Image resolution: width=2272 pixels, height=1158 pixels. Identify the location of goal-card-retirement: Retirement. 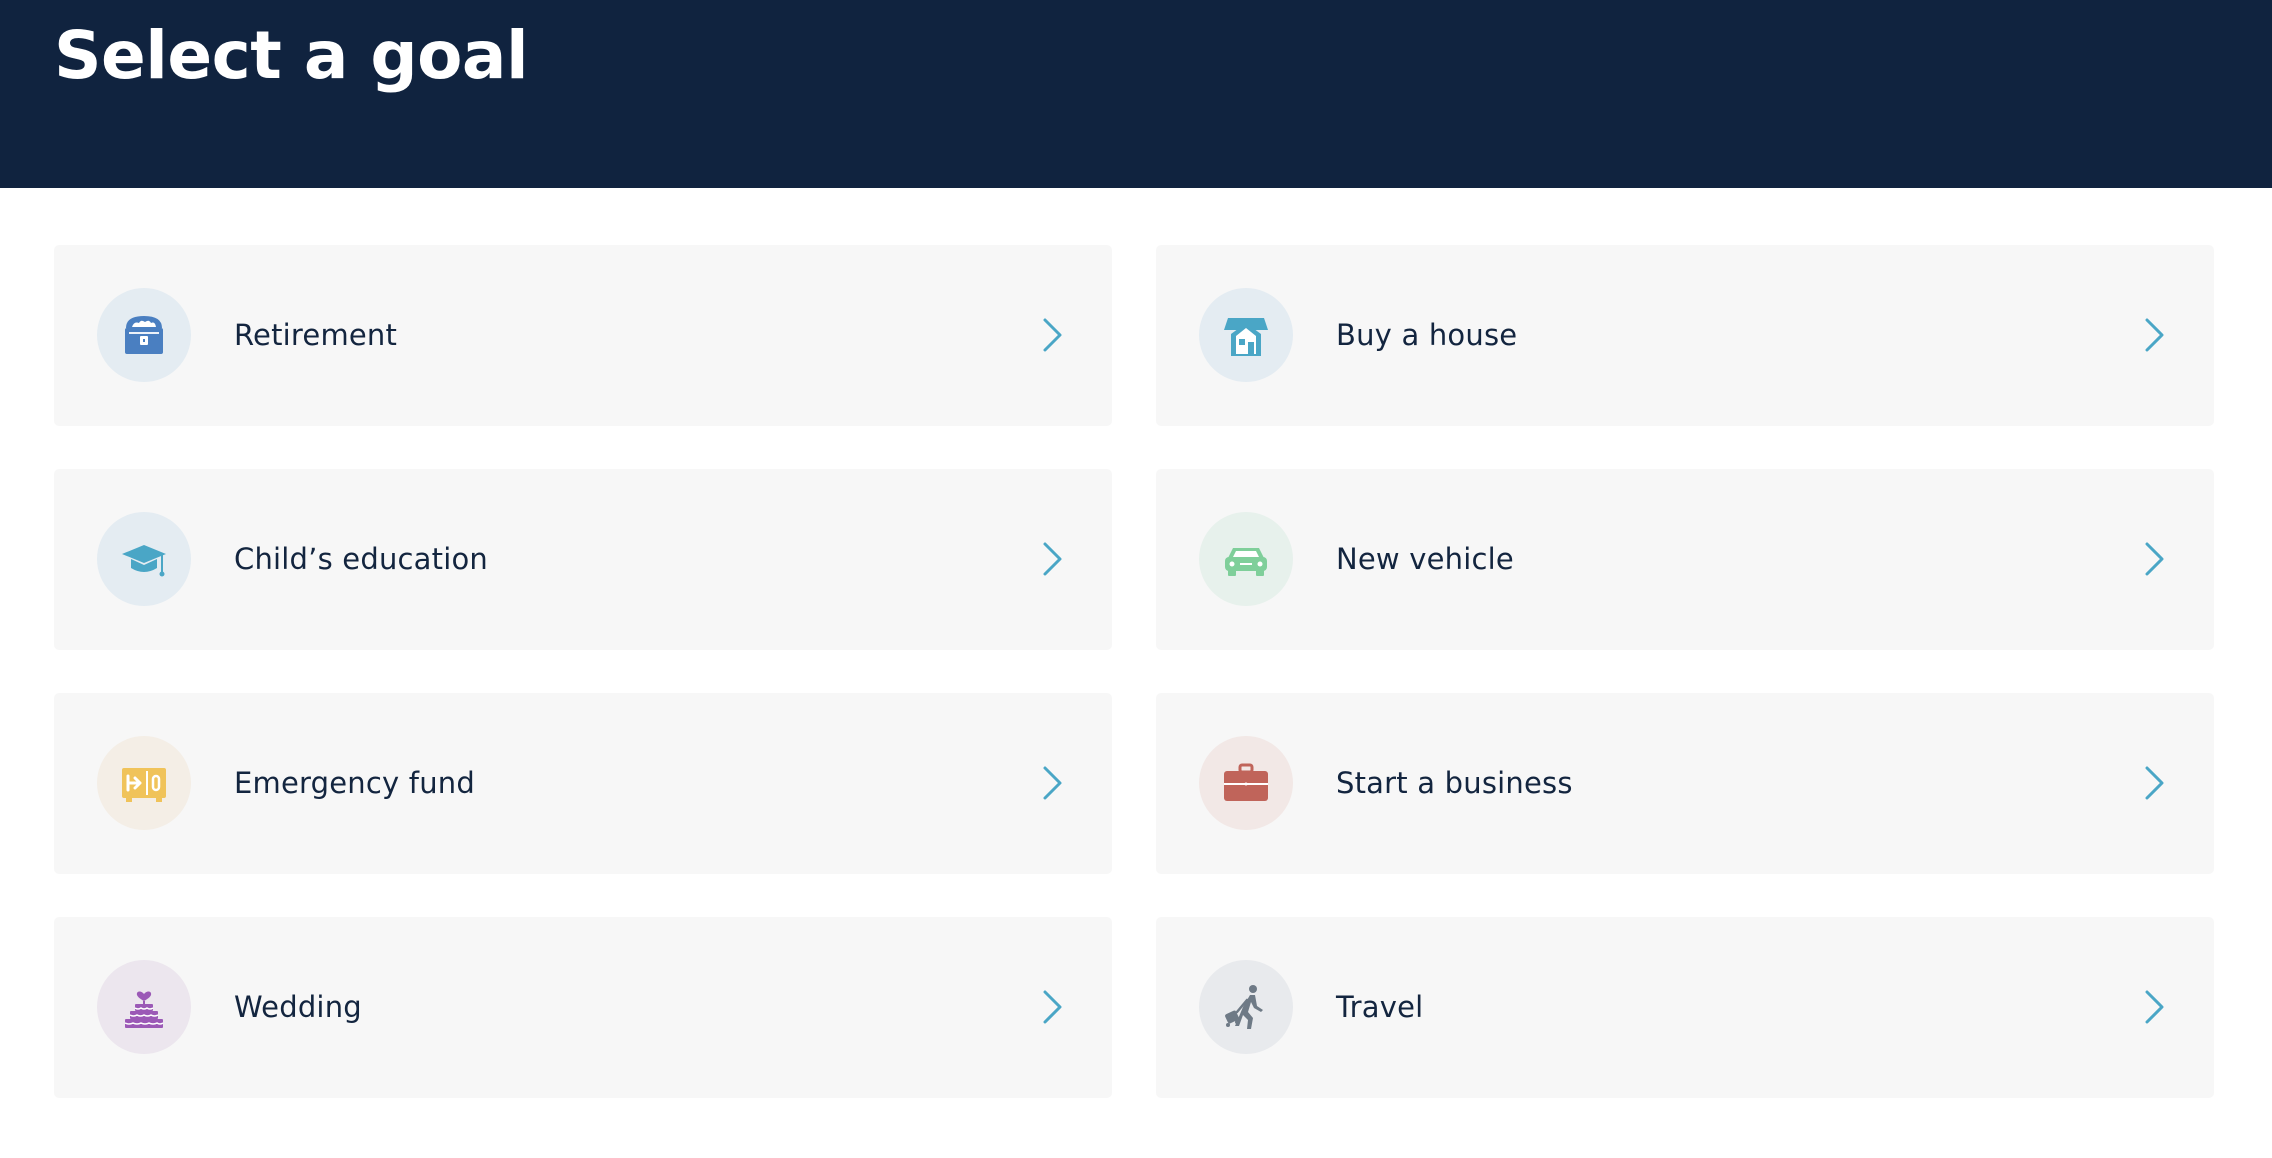
(583, 335).